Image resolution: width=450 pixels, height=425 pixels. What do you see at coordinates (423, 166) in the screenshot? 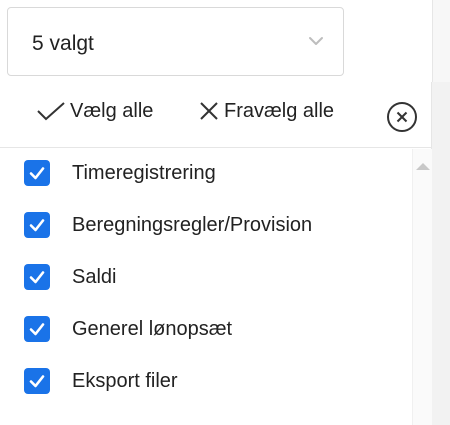
I see `scroll-up-arrow-icon` at bounding box center [423, 166].